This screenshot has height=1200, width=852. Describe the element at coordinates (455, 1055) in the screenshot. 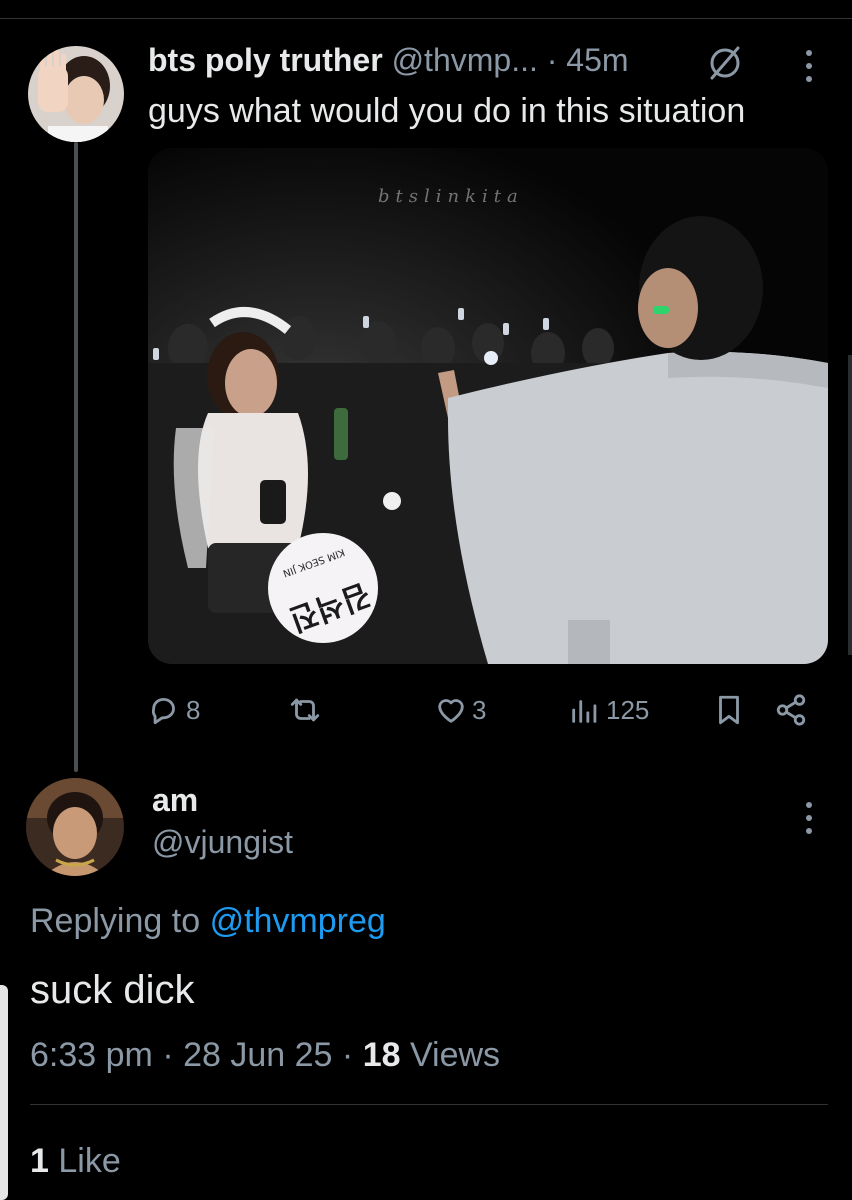

I see `reply-views-label: Views` at that location.